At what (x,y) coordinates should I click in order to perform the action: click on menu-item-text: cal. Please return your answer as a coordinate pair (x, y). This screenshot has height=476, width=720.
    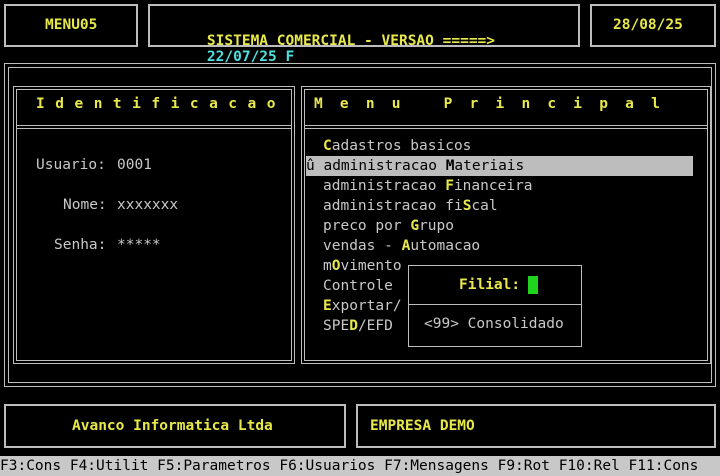
    Looking at the image, I should click on (484, 206).